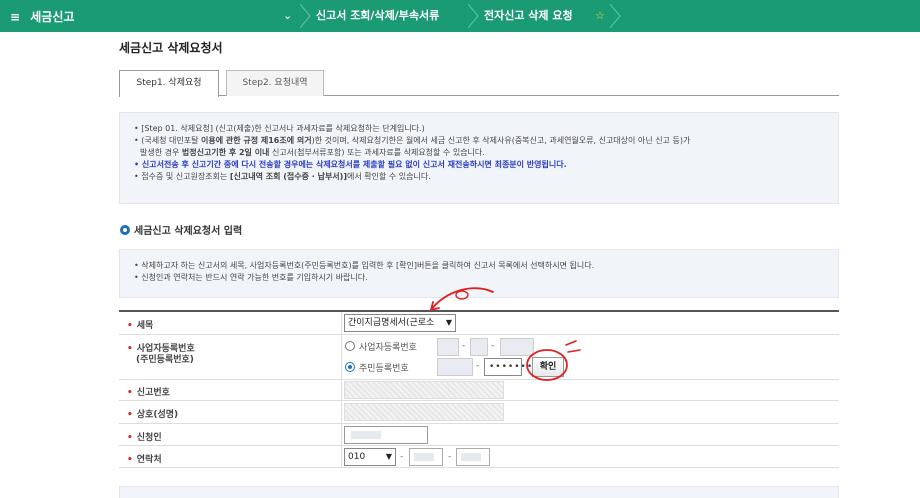 The image size is (920, 498). What do you see at coordinates (479, 492) in the screenshot?
I see `bottom-info-box` at bounding box center [479, 492].